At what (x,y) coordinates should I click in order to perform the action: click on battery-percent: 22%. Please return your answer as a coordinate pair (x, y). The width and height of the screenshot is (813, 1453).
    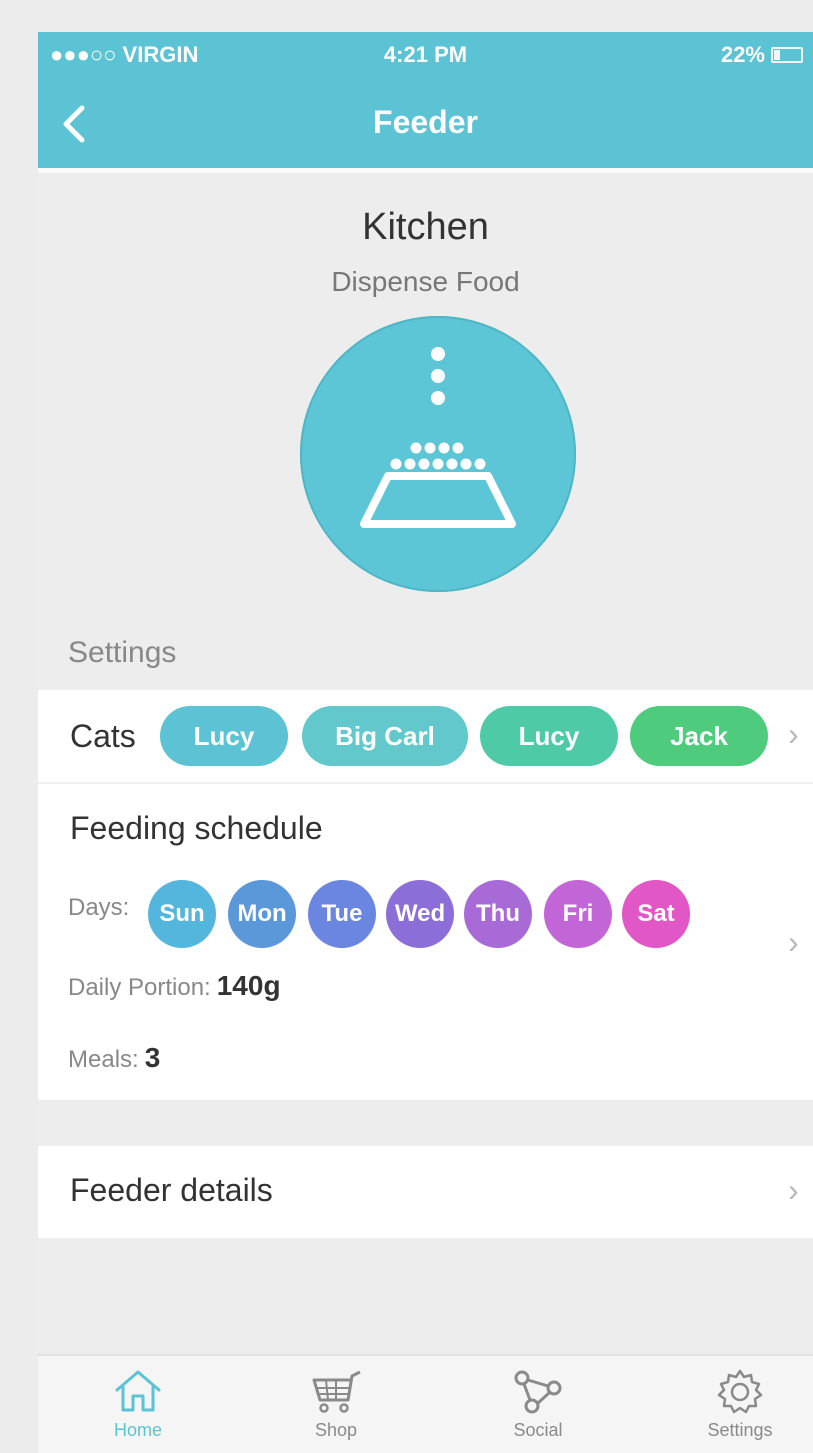
    Looking at the image, I should click on (742, 54).